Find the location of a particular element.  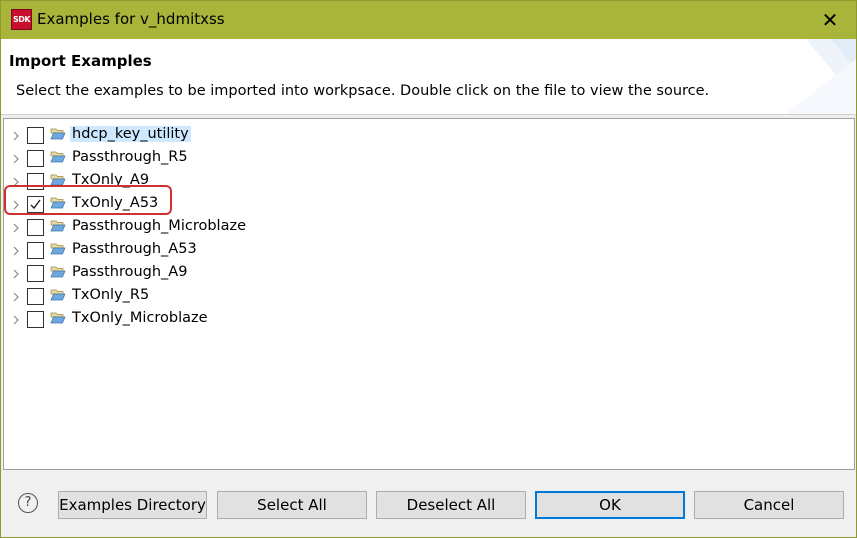

tree-item: Passthrough_R5 is located at coordinates (424, 158).